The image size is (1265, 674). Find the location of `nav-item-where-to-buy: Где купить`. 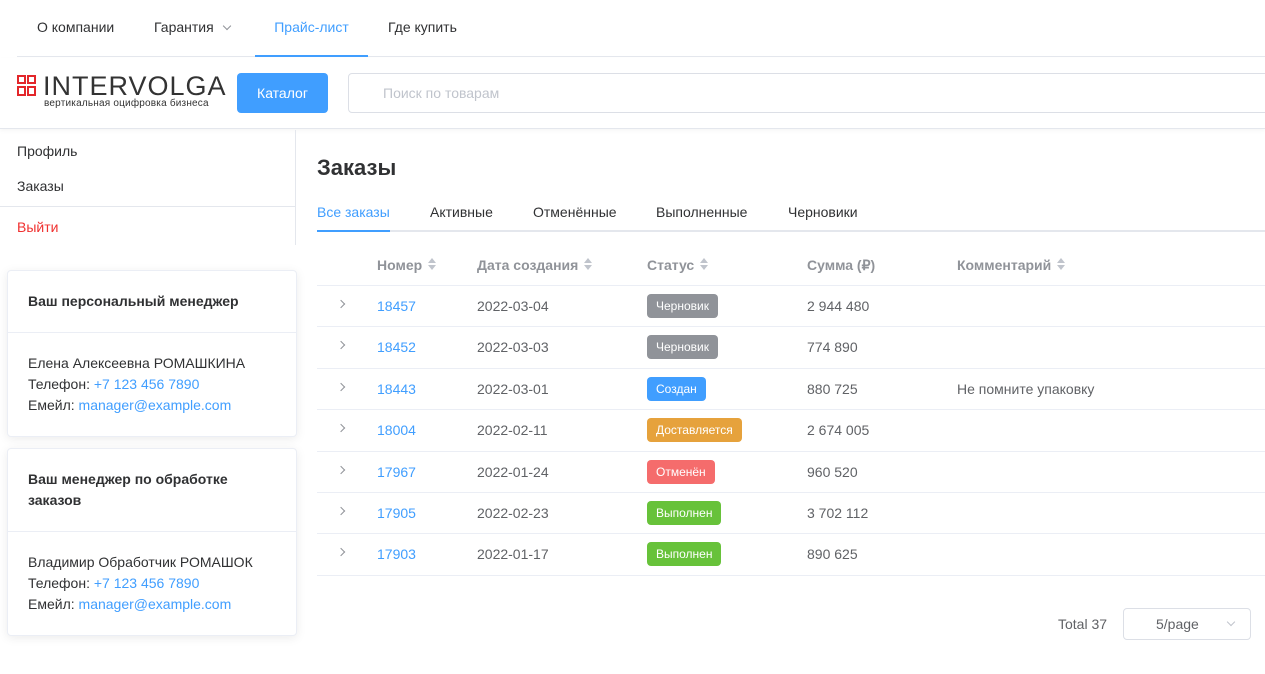

nav-item-where-to-buy: Где купить is located at coordinates (422, 28).